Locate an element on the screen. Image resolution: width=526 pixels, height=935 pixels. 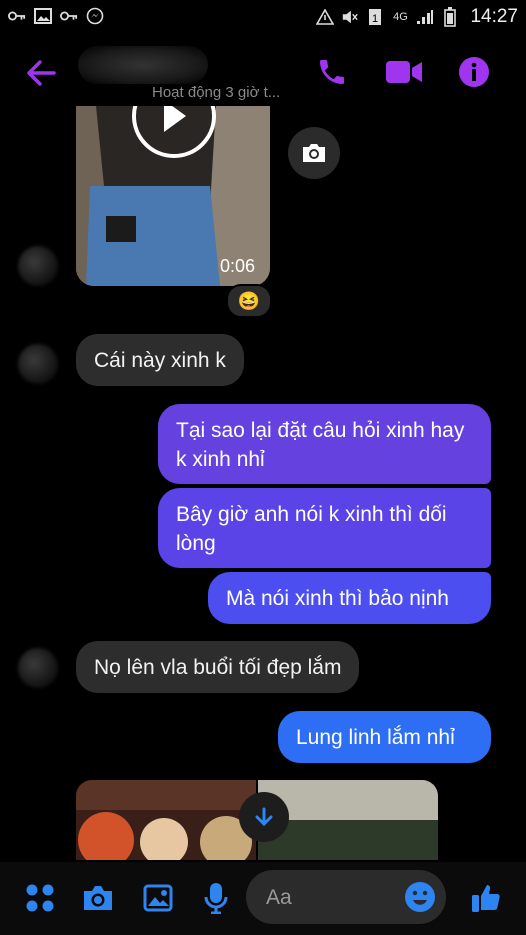
thumbs-up-icon is located at coordinates (486, 898).